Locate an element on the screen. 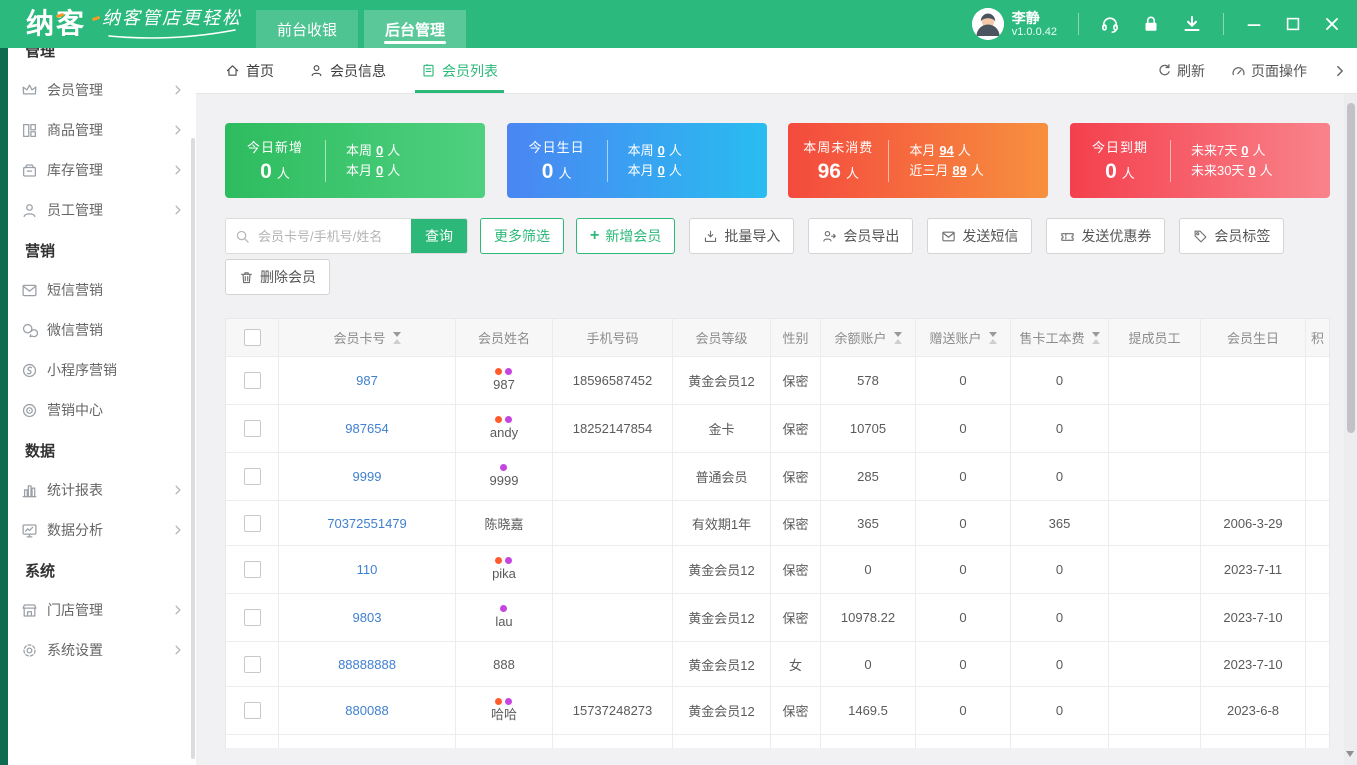  delete-member-button: 删除会员 is located at coordinates (277, 277).